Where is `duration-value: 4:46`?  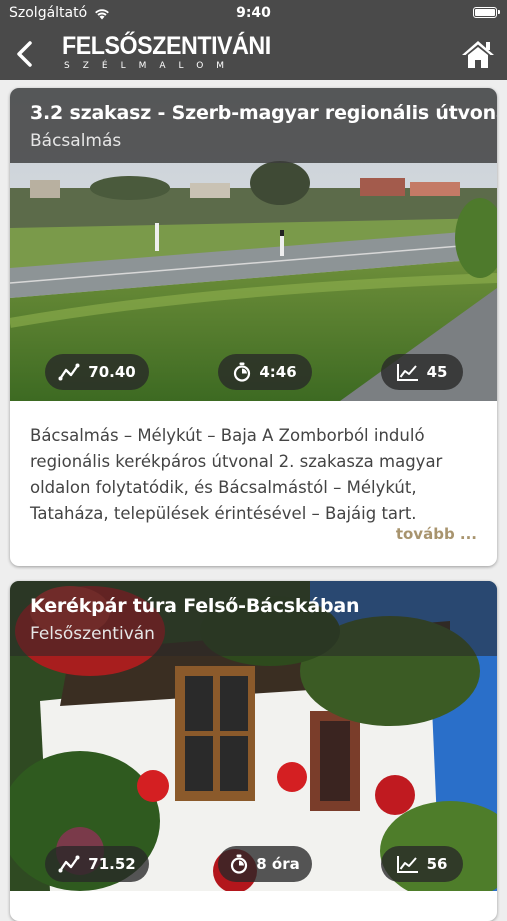
duration-value: 4:46 is located at coordinates (278, 372).